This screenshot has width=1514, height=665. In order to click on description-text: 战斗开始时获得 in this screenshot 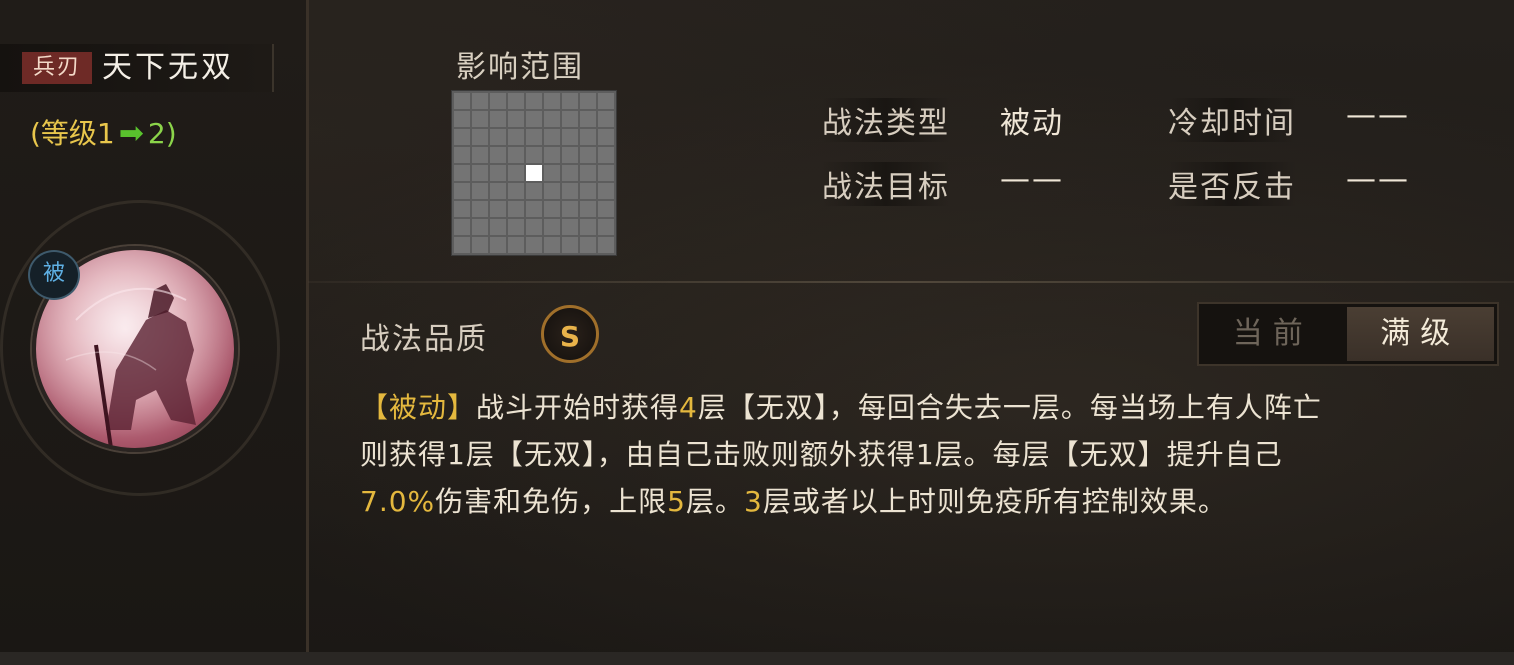, I will do `click(578, 407)`.